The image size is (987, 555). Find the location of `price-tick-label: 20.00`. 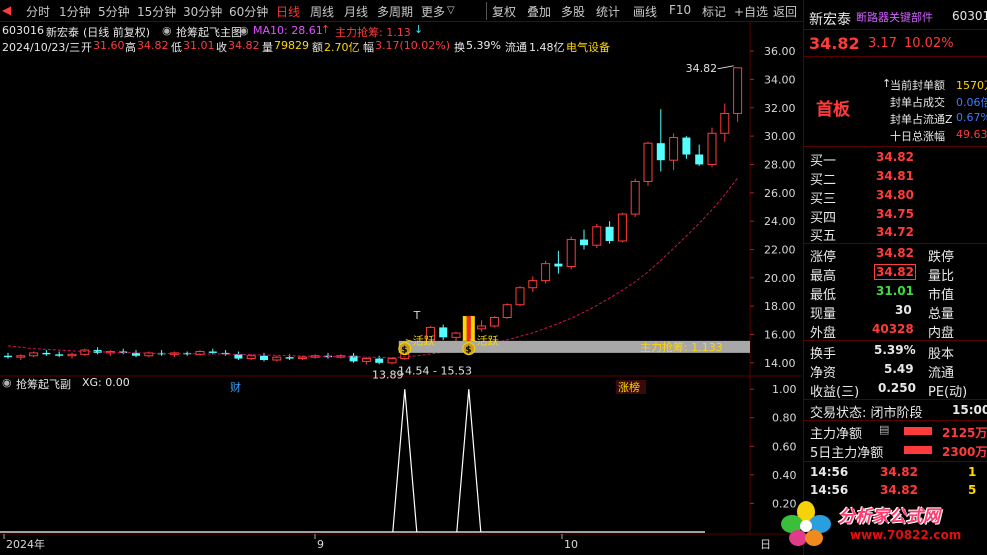

price-tick-label: 20.00 is located at coordinates (780, 278).